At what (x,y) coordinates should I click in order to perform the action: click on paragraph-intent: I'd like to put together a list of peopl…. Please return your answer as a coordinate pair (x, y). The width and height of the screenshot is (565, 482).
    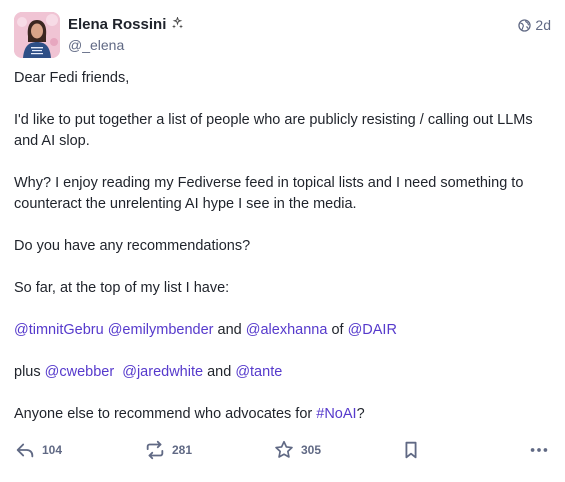
    Looking at the image, I should click on (273, 130).